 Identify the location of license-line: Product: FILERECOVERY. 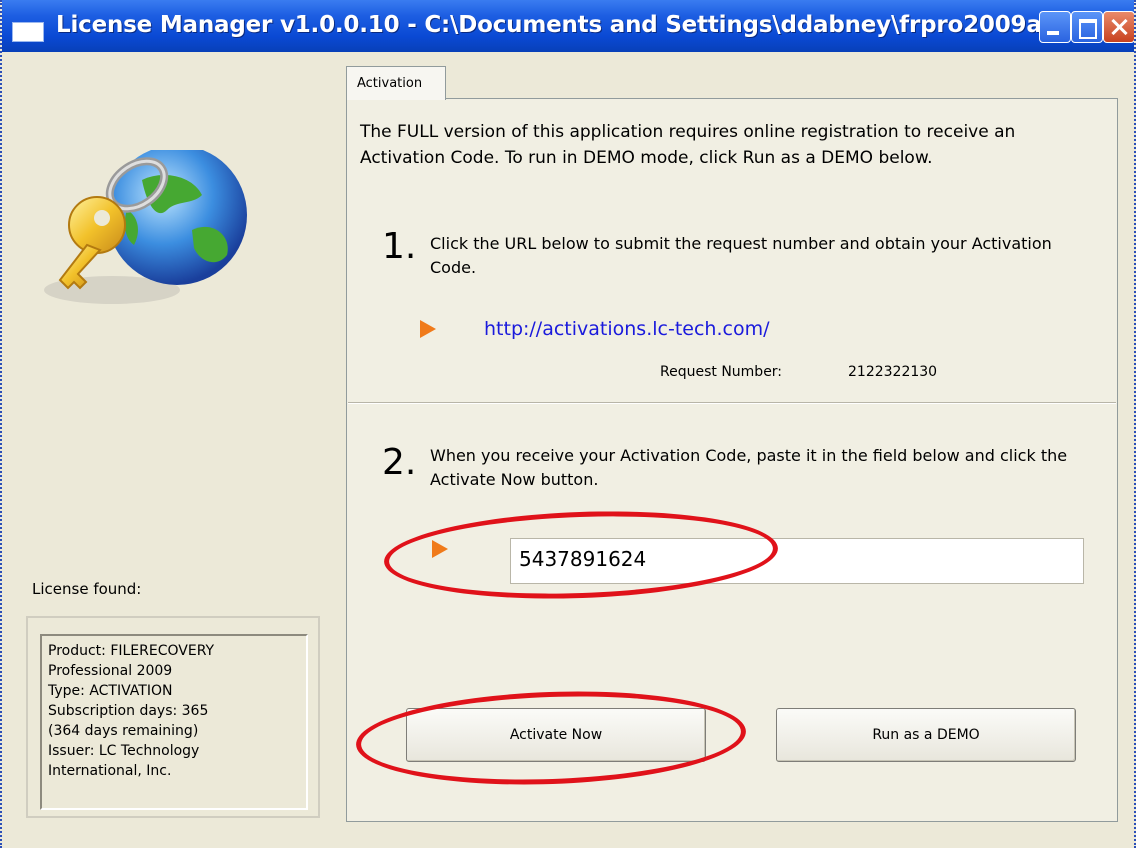
(131, 651).